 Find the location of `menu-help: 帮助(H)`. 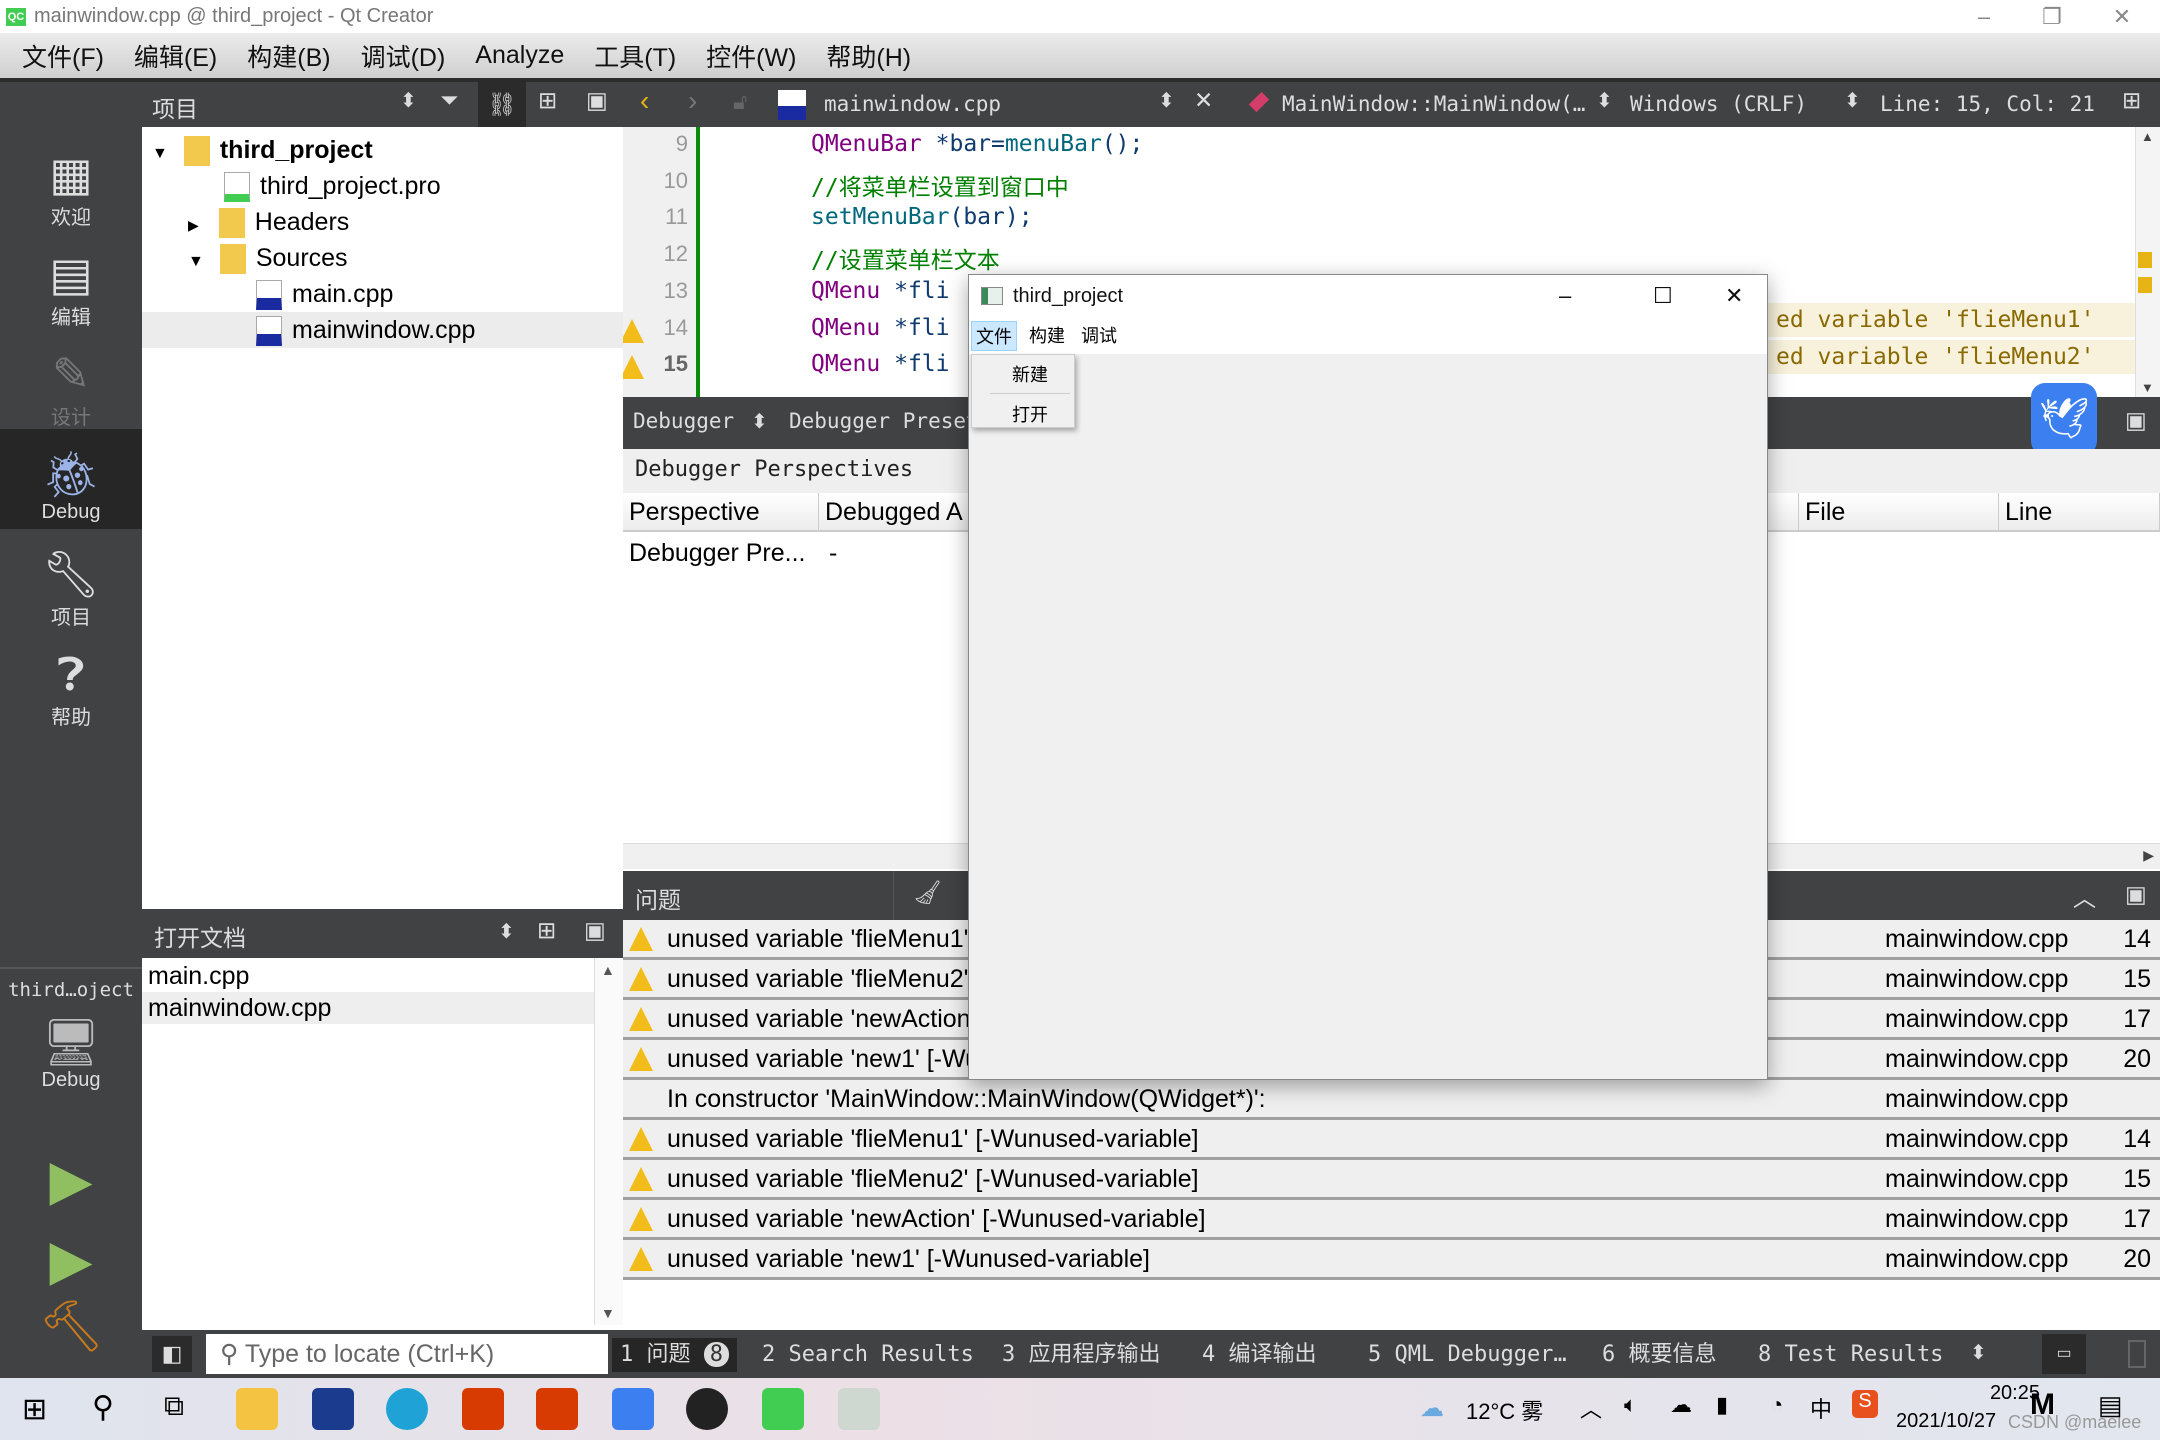

menu-help: 帮助(H) is located at coordinates (868, 56).